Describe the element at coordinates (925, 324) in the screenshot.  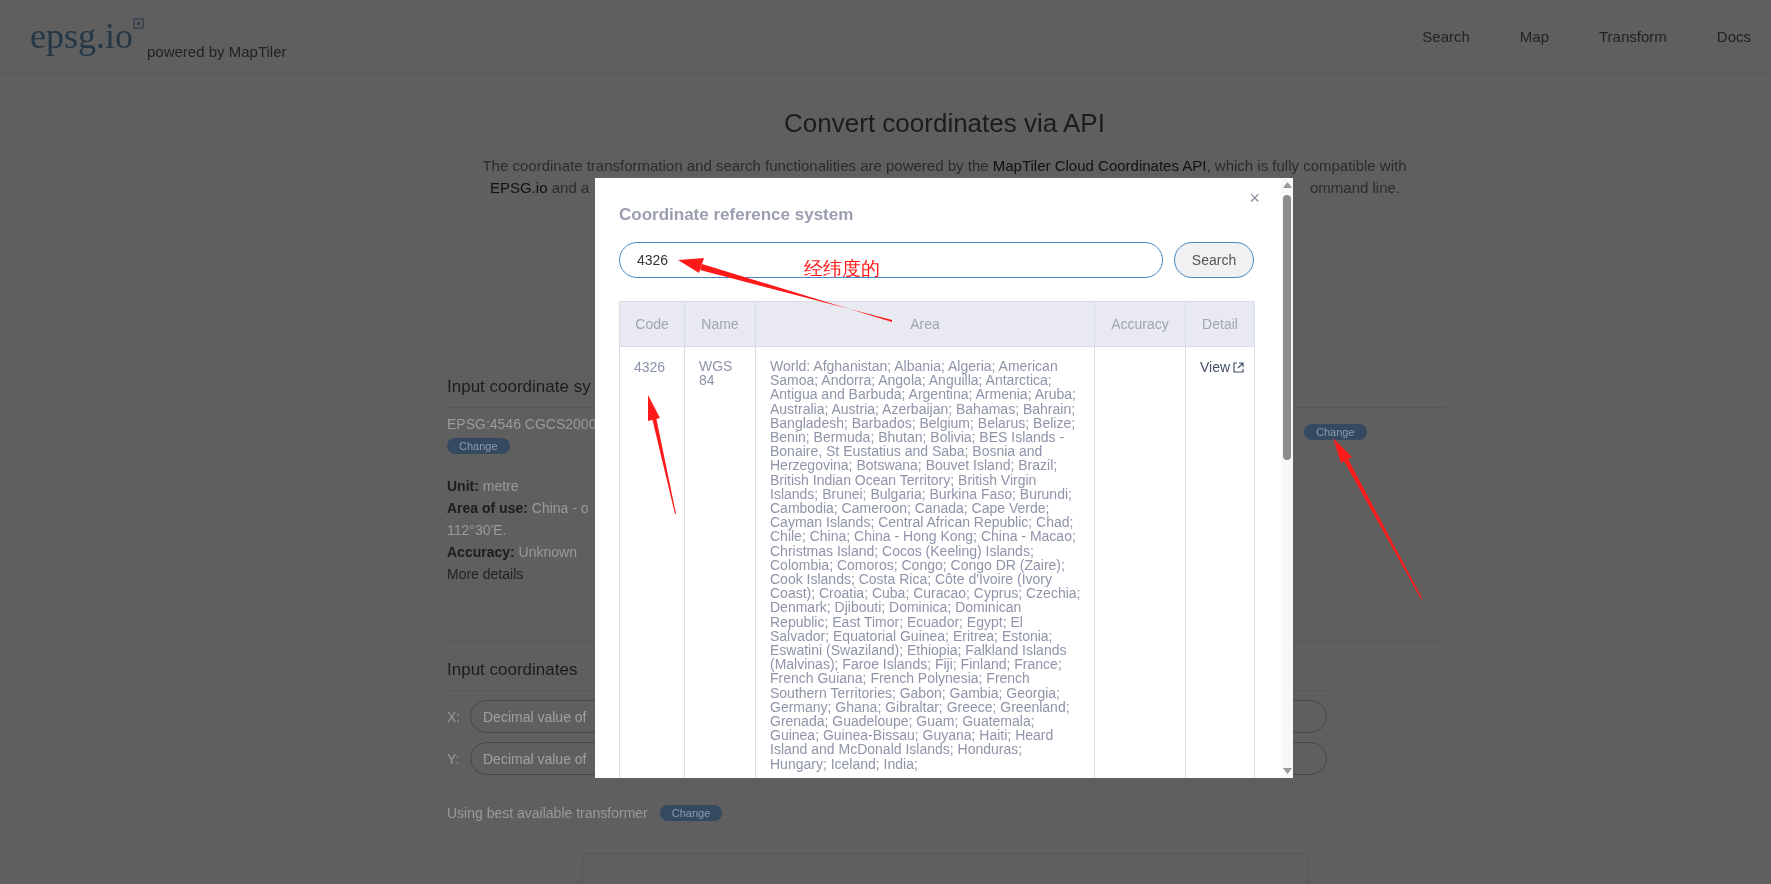
I see `column-header: Area` at that location.